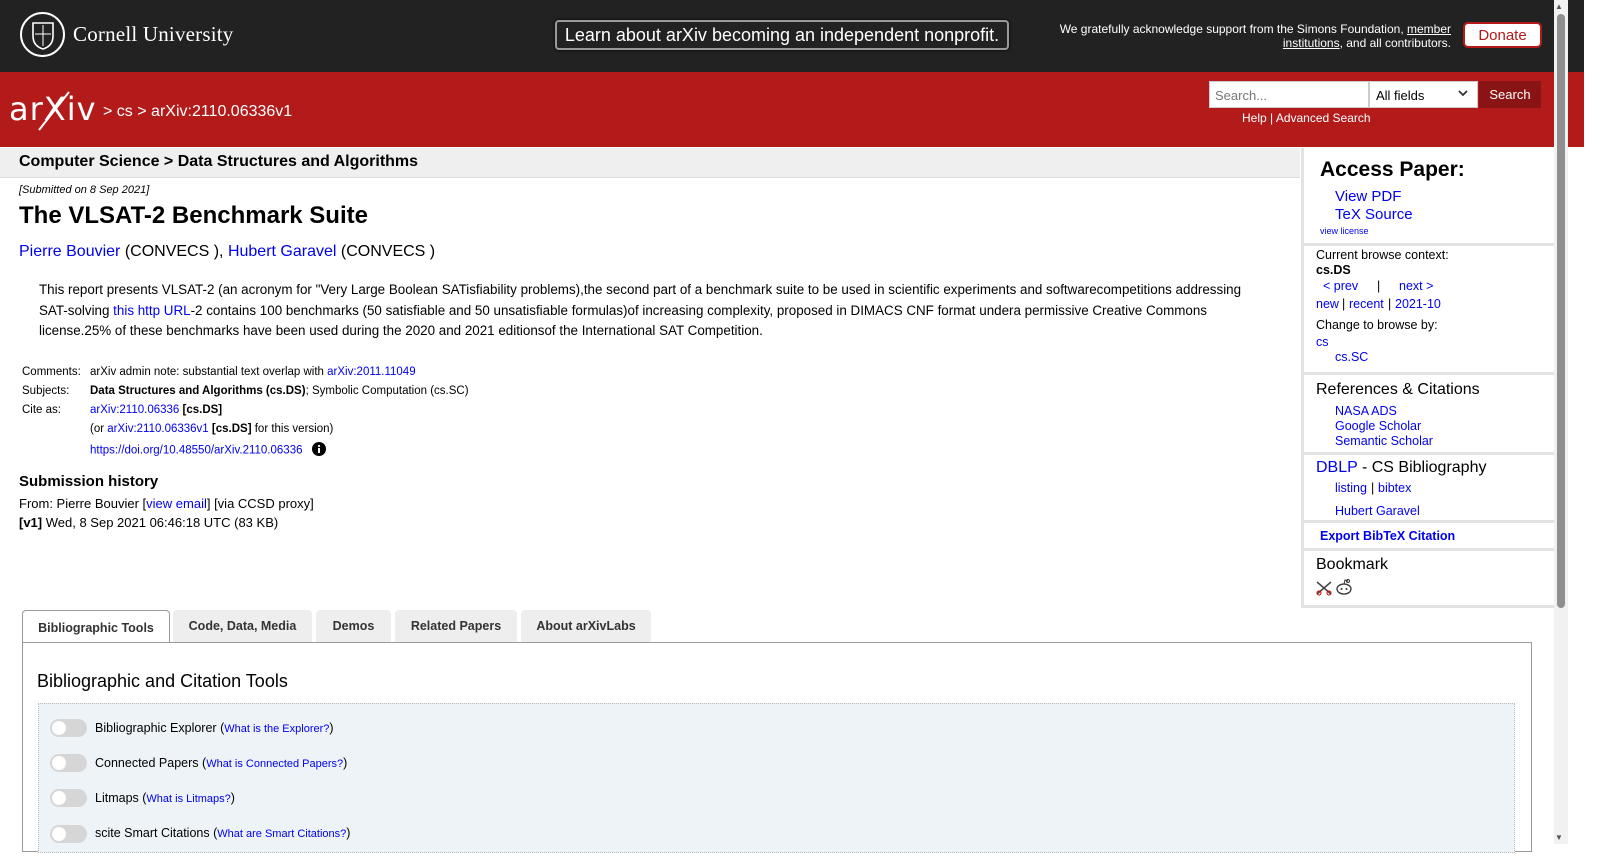  Describe the element at coordinates (1337, 467) in the screenshot. I see `dblp-link: DBLP` at that location.